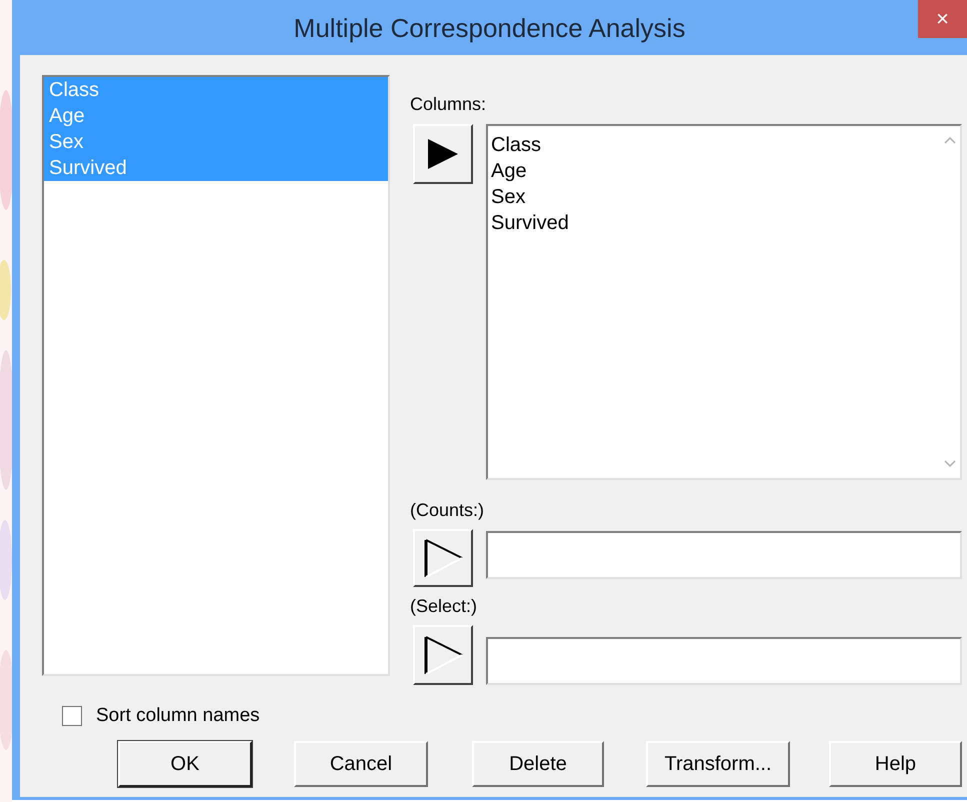 This screenshot has height=802, width=967. What do you see at coordinates (538, 763) in the screenshot?
I see `dialog-button: Delete` at bounding box center [538, 763].